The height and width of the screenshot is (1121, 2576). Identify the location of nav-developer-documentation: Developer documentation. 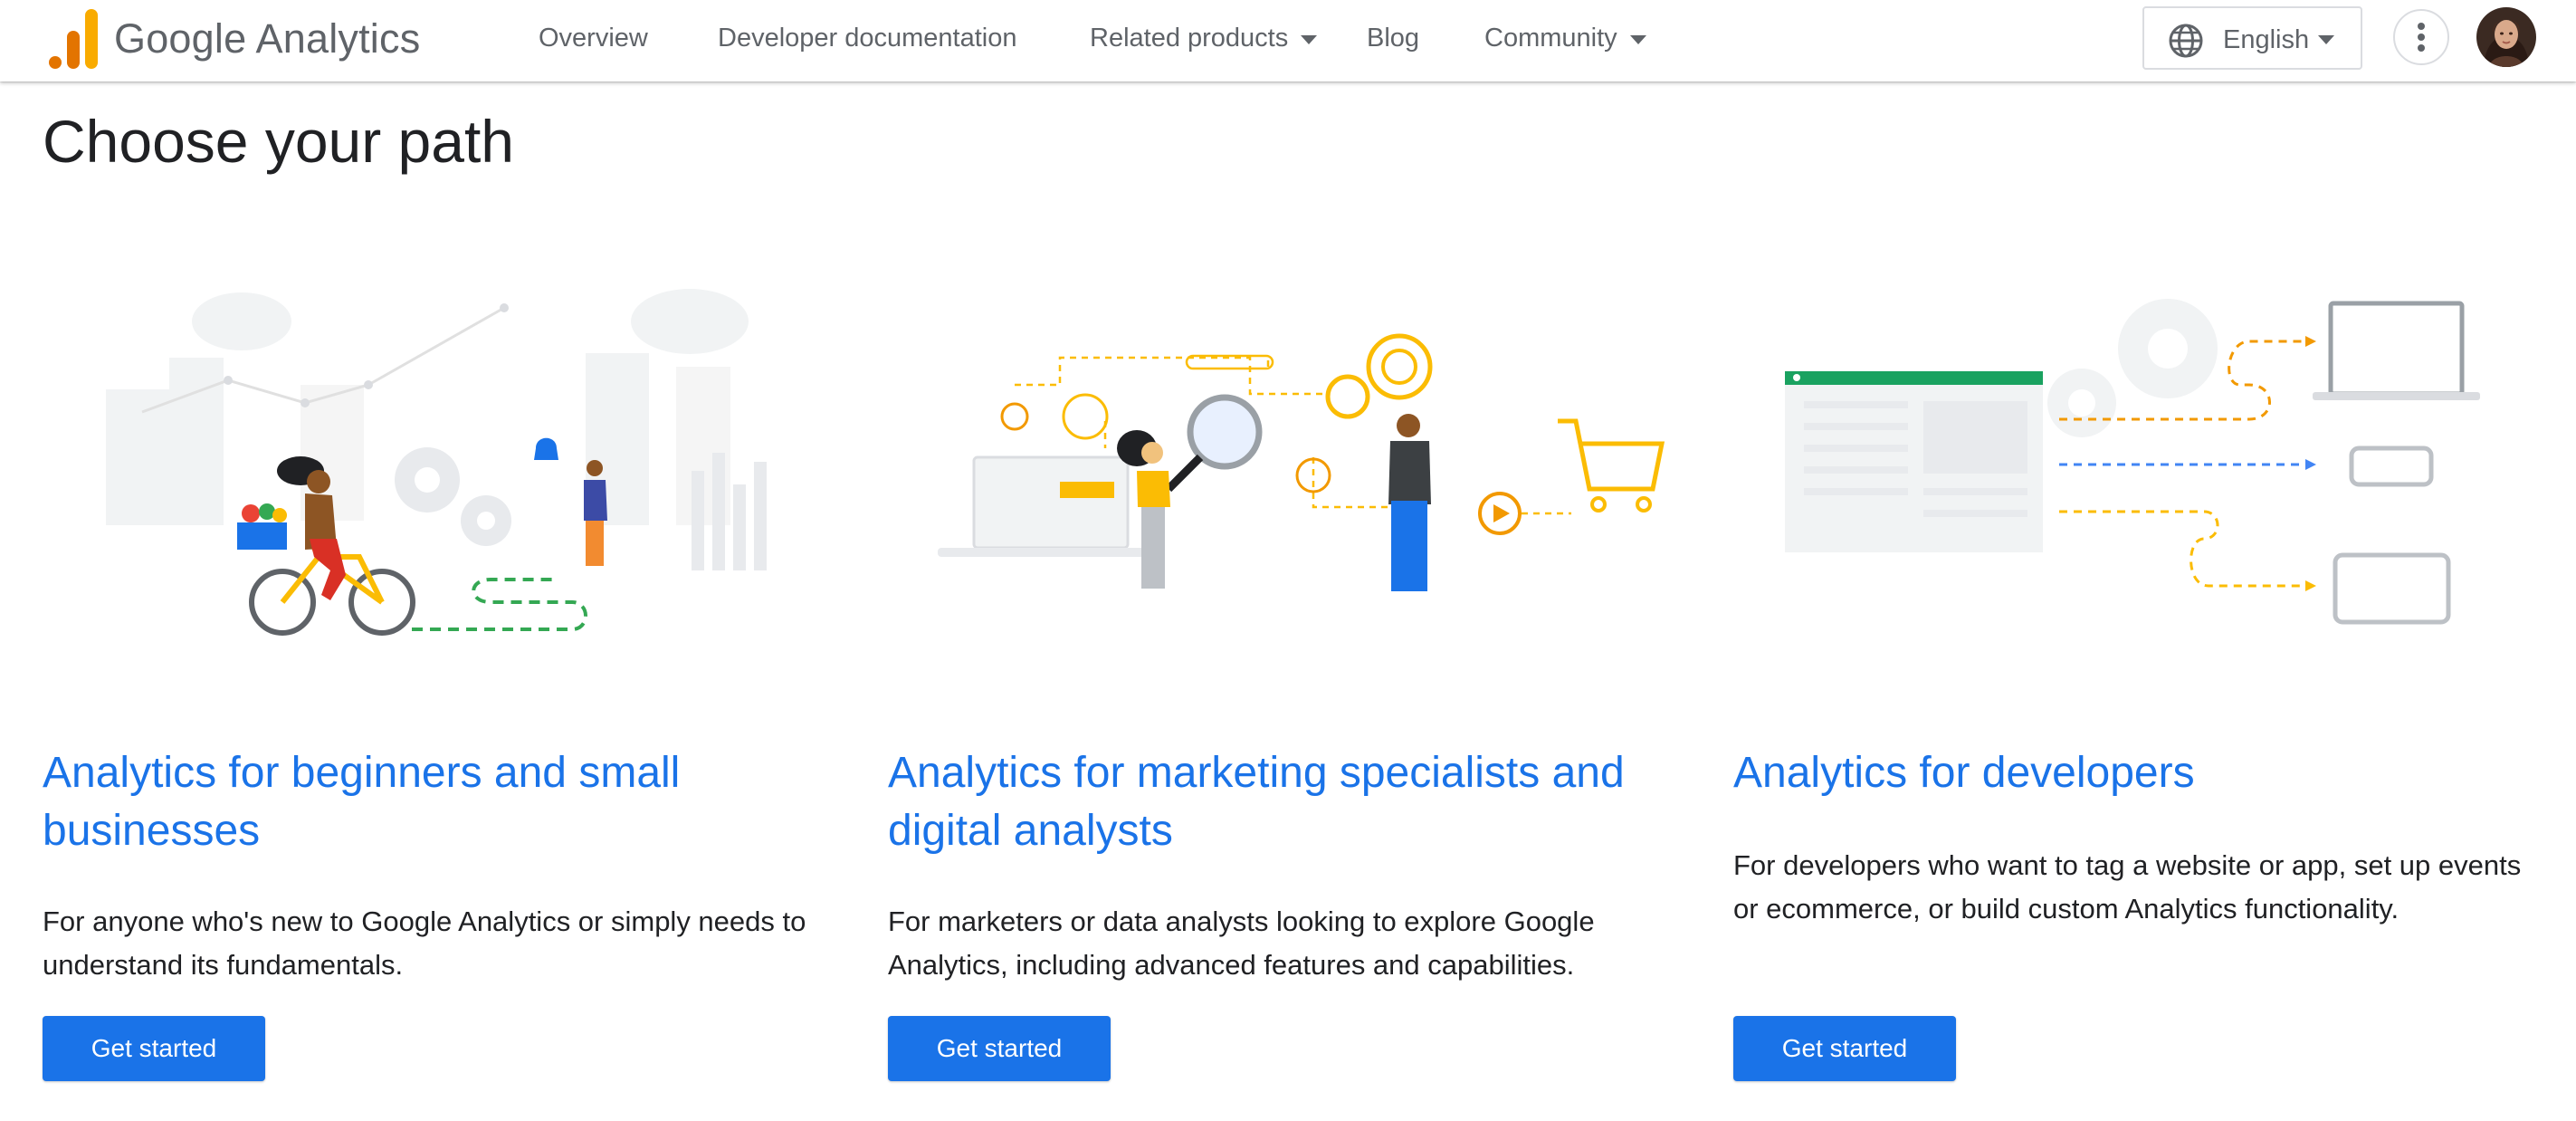
(867, 38).